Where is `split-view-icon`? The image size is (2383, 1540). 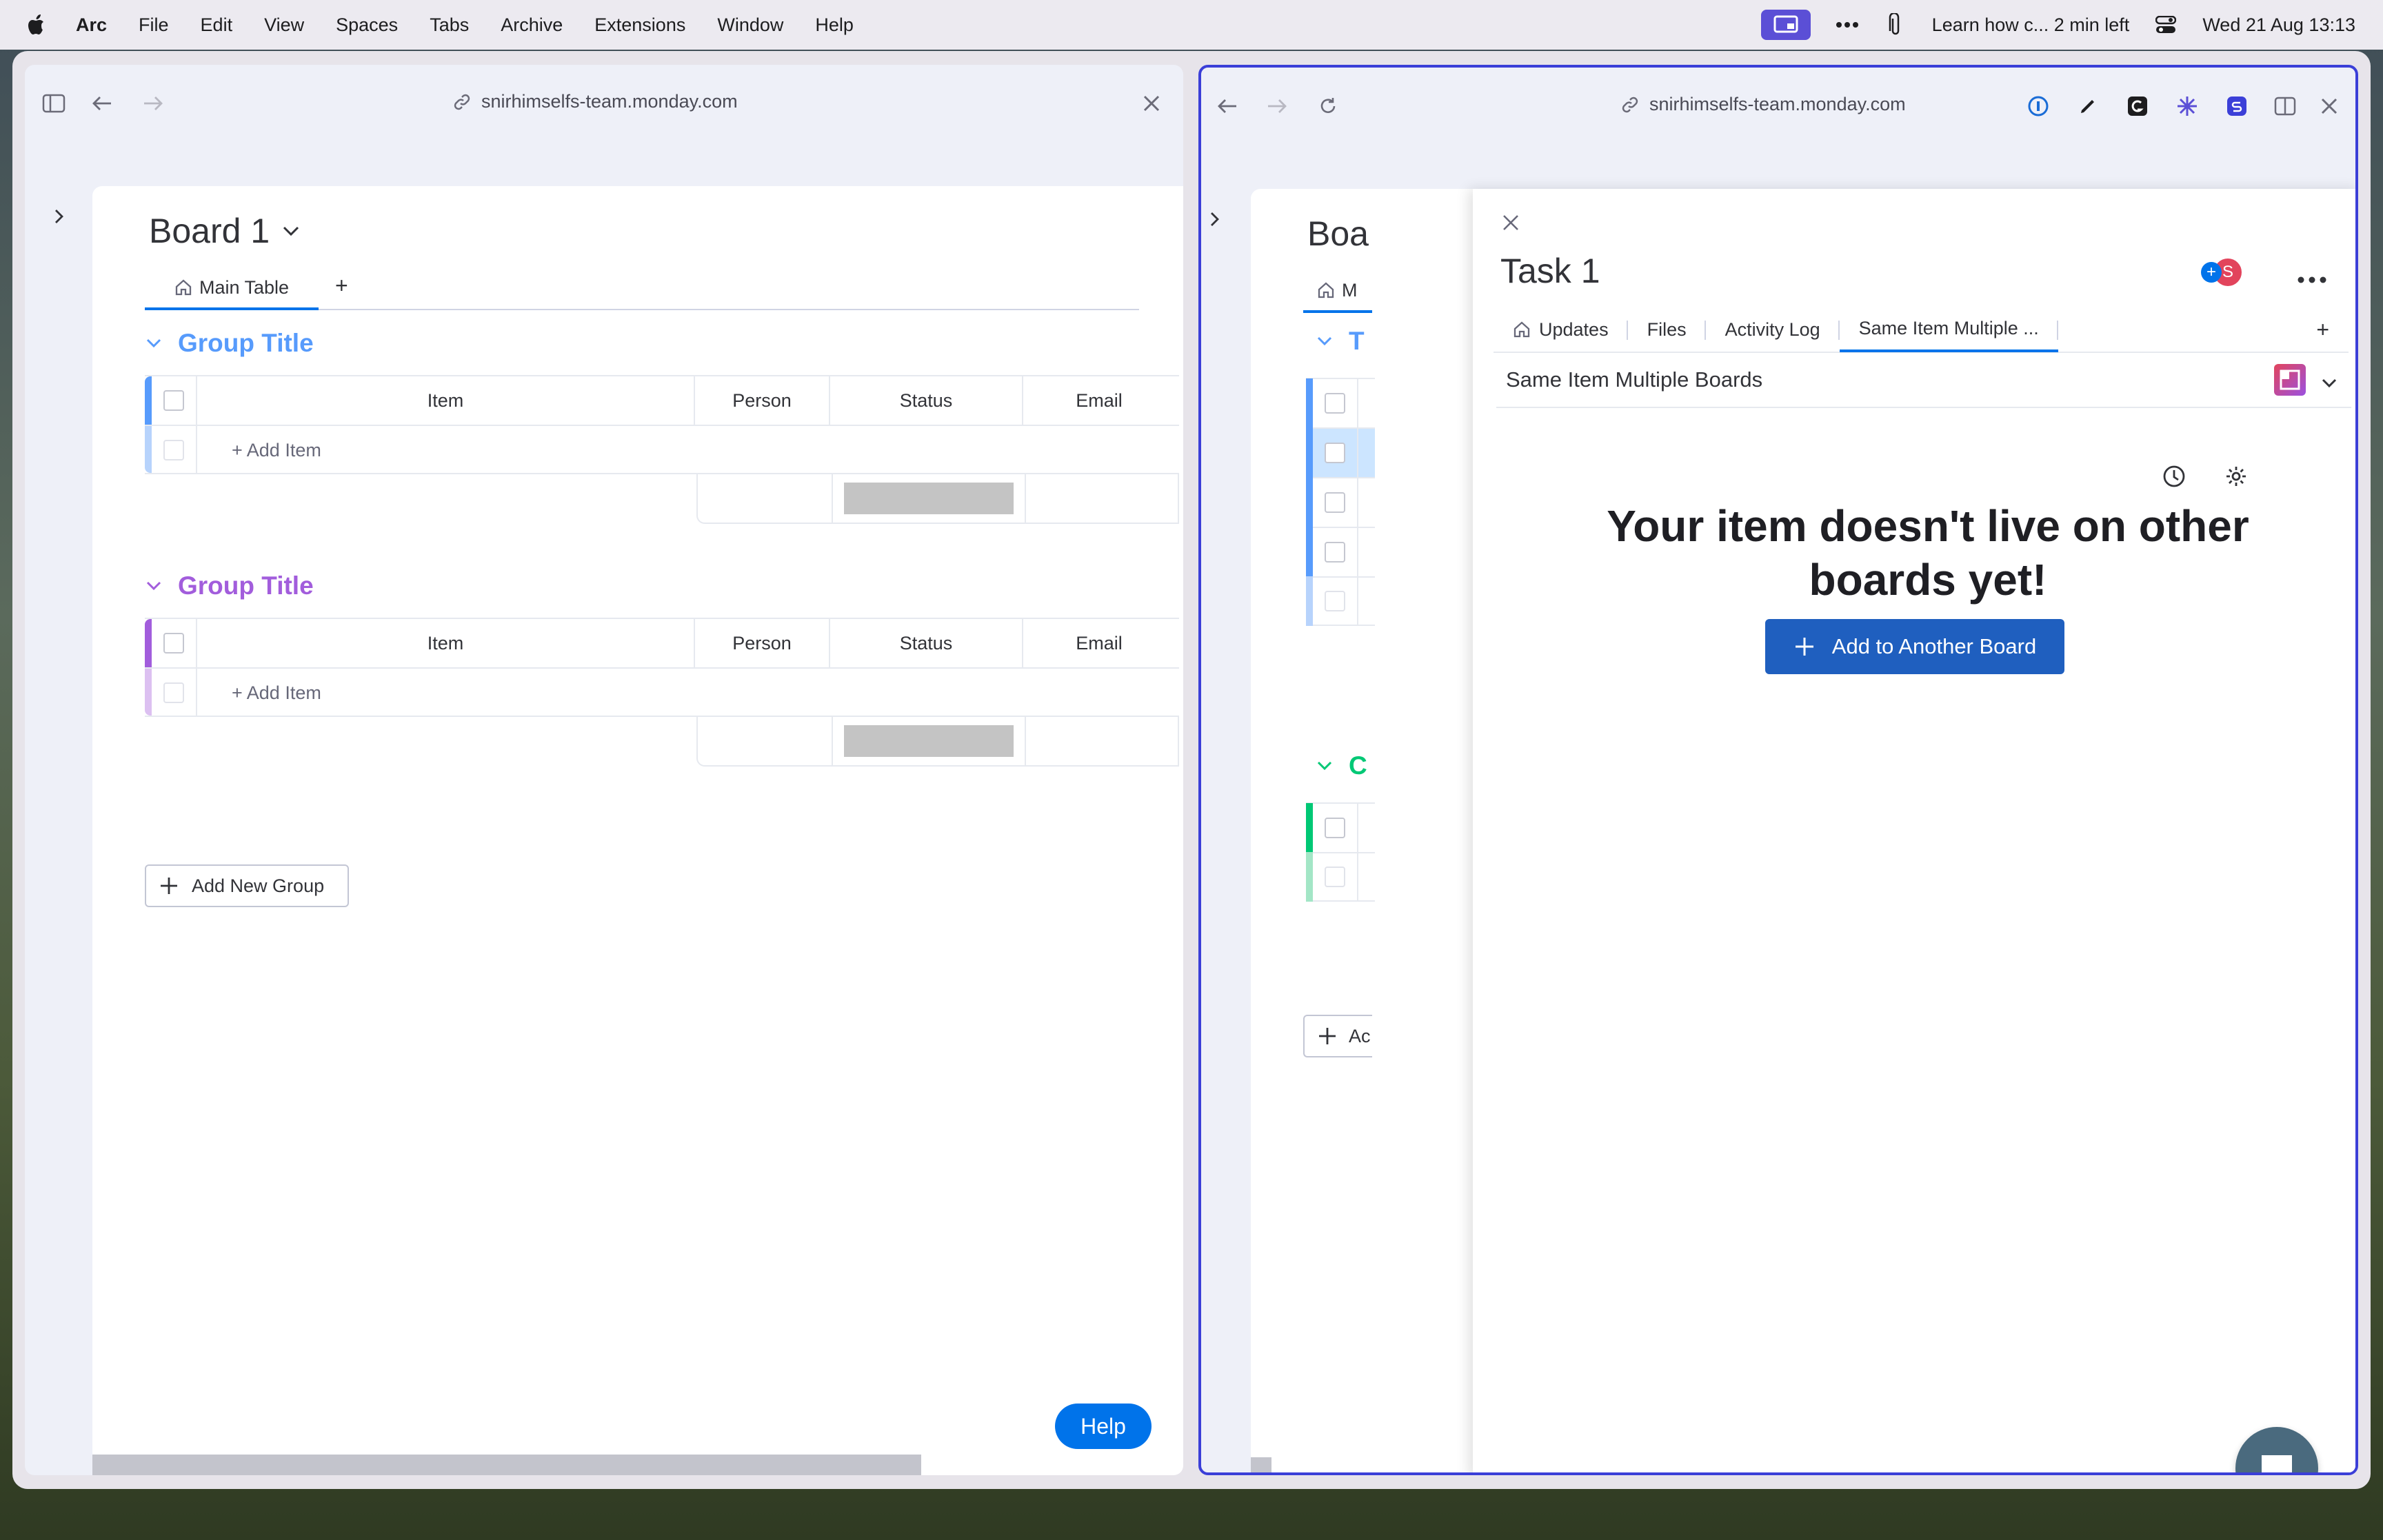 split-view-icon is located at coordinates (2285, 106).